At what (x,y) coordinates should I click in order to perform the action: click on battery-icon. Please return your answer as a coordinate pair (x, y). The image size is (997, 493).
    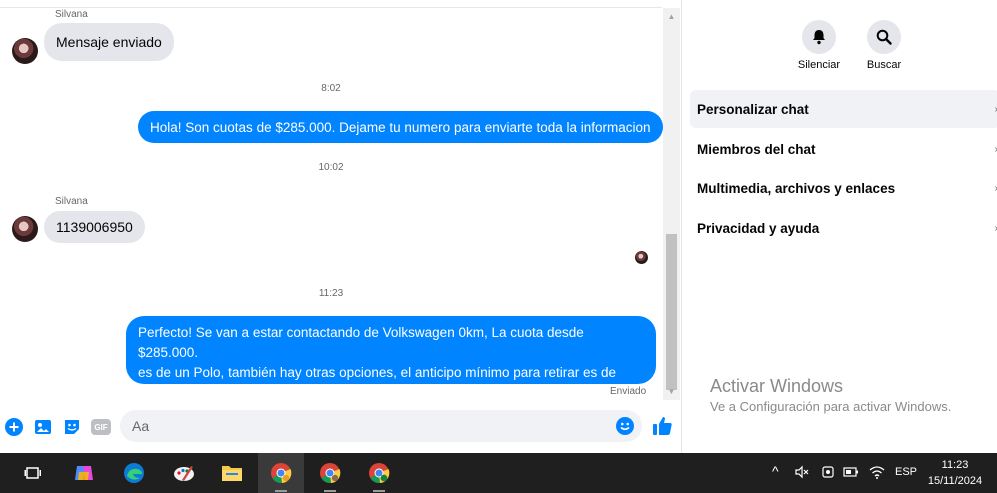
    Looking at the image, I should click on (851, 473).